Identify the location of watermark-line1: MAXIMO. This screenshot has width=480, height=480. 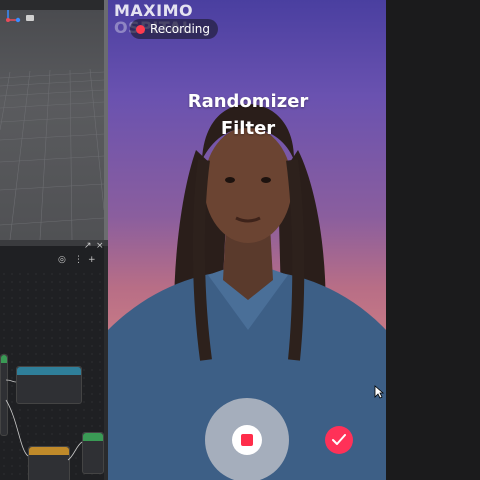
(154, 10).